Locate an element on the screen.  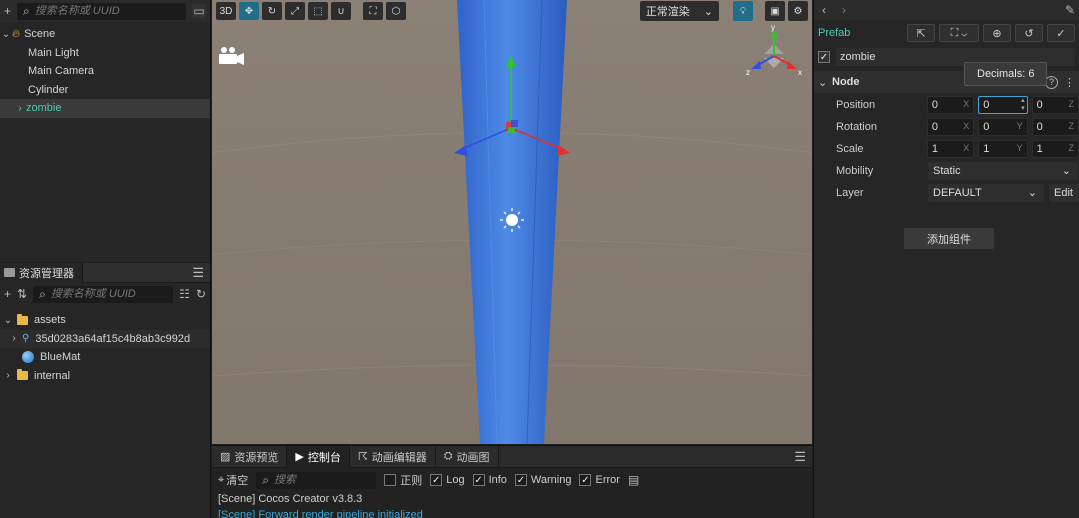
log-checkbox: ✓ is located at coordinates (436, 480).